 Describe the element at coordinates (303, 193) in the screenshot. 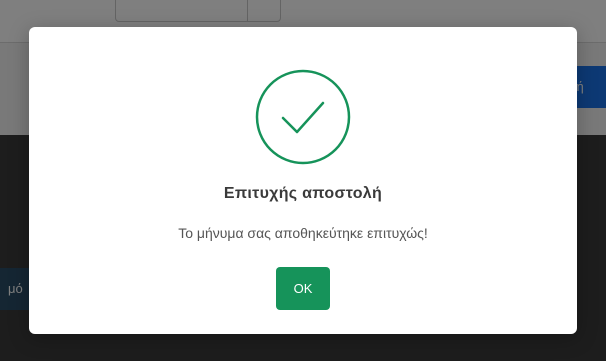

I see `dialog-title: Επιτυχής αποστολή` at that location.